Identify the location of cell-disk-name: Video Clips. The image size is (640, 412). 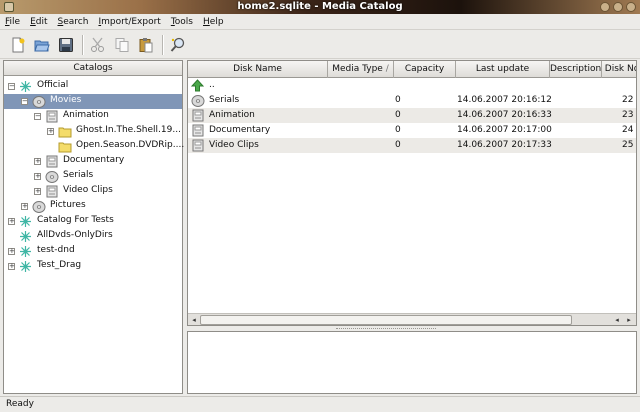
(234, 145).